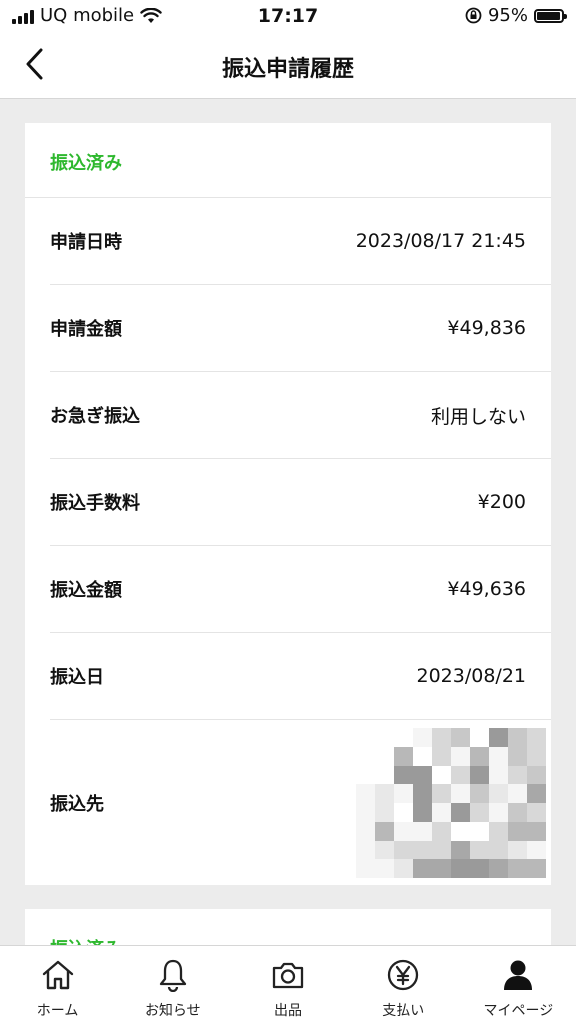 This screenshot has height=1025, width=576. Describe the element at coordinates (288, 16) in the screenshot. I see `status-bar: UQ mobile 17:17 95%` at that location.